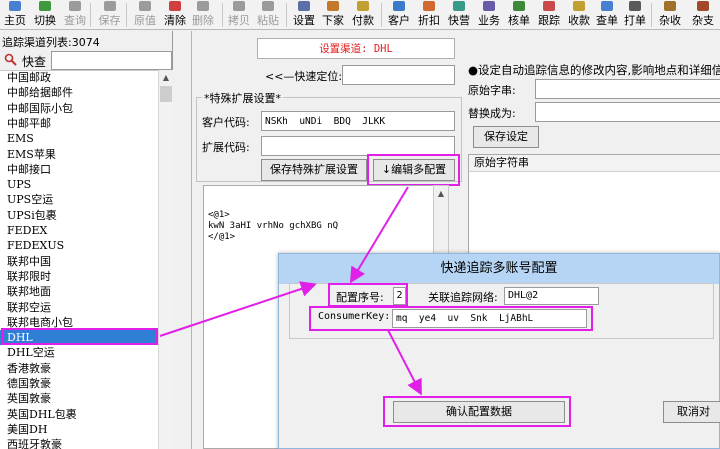 This screenshot has height=449, width=720. Describe the element at coordinates (268, 20) in the screenshot. I see `toolbar-button-label: 粘贴` at that location.